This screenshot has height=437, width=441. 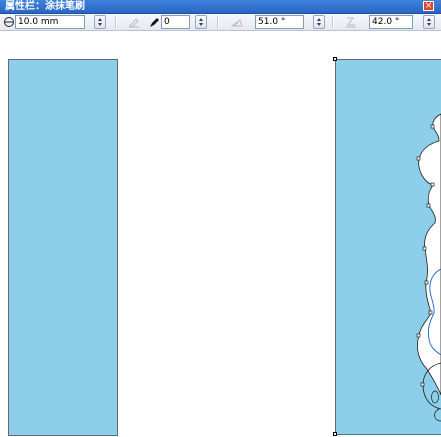 I want to click on close-icon: ×, so click(x=428, y=6).